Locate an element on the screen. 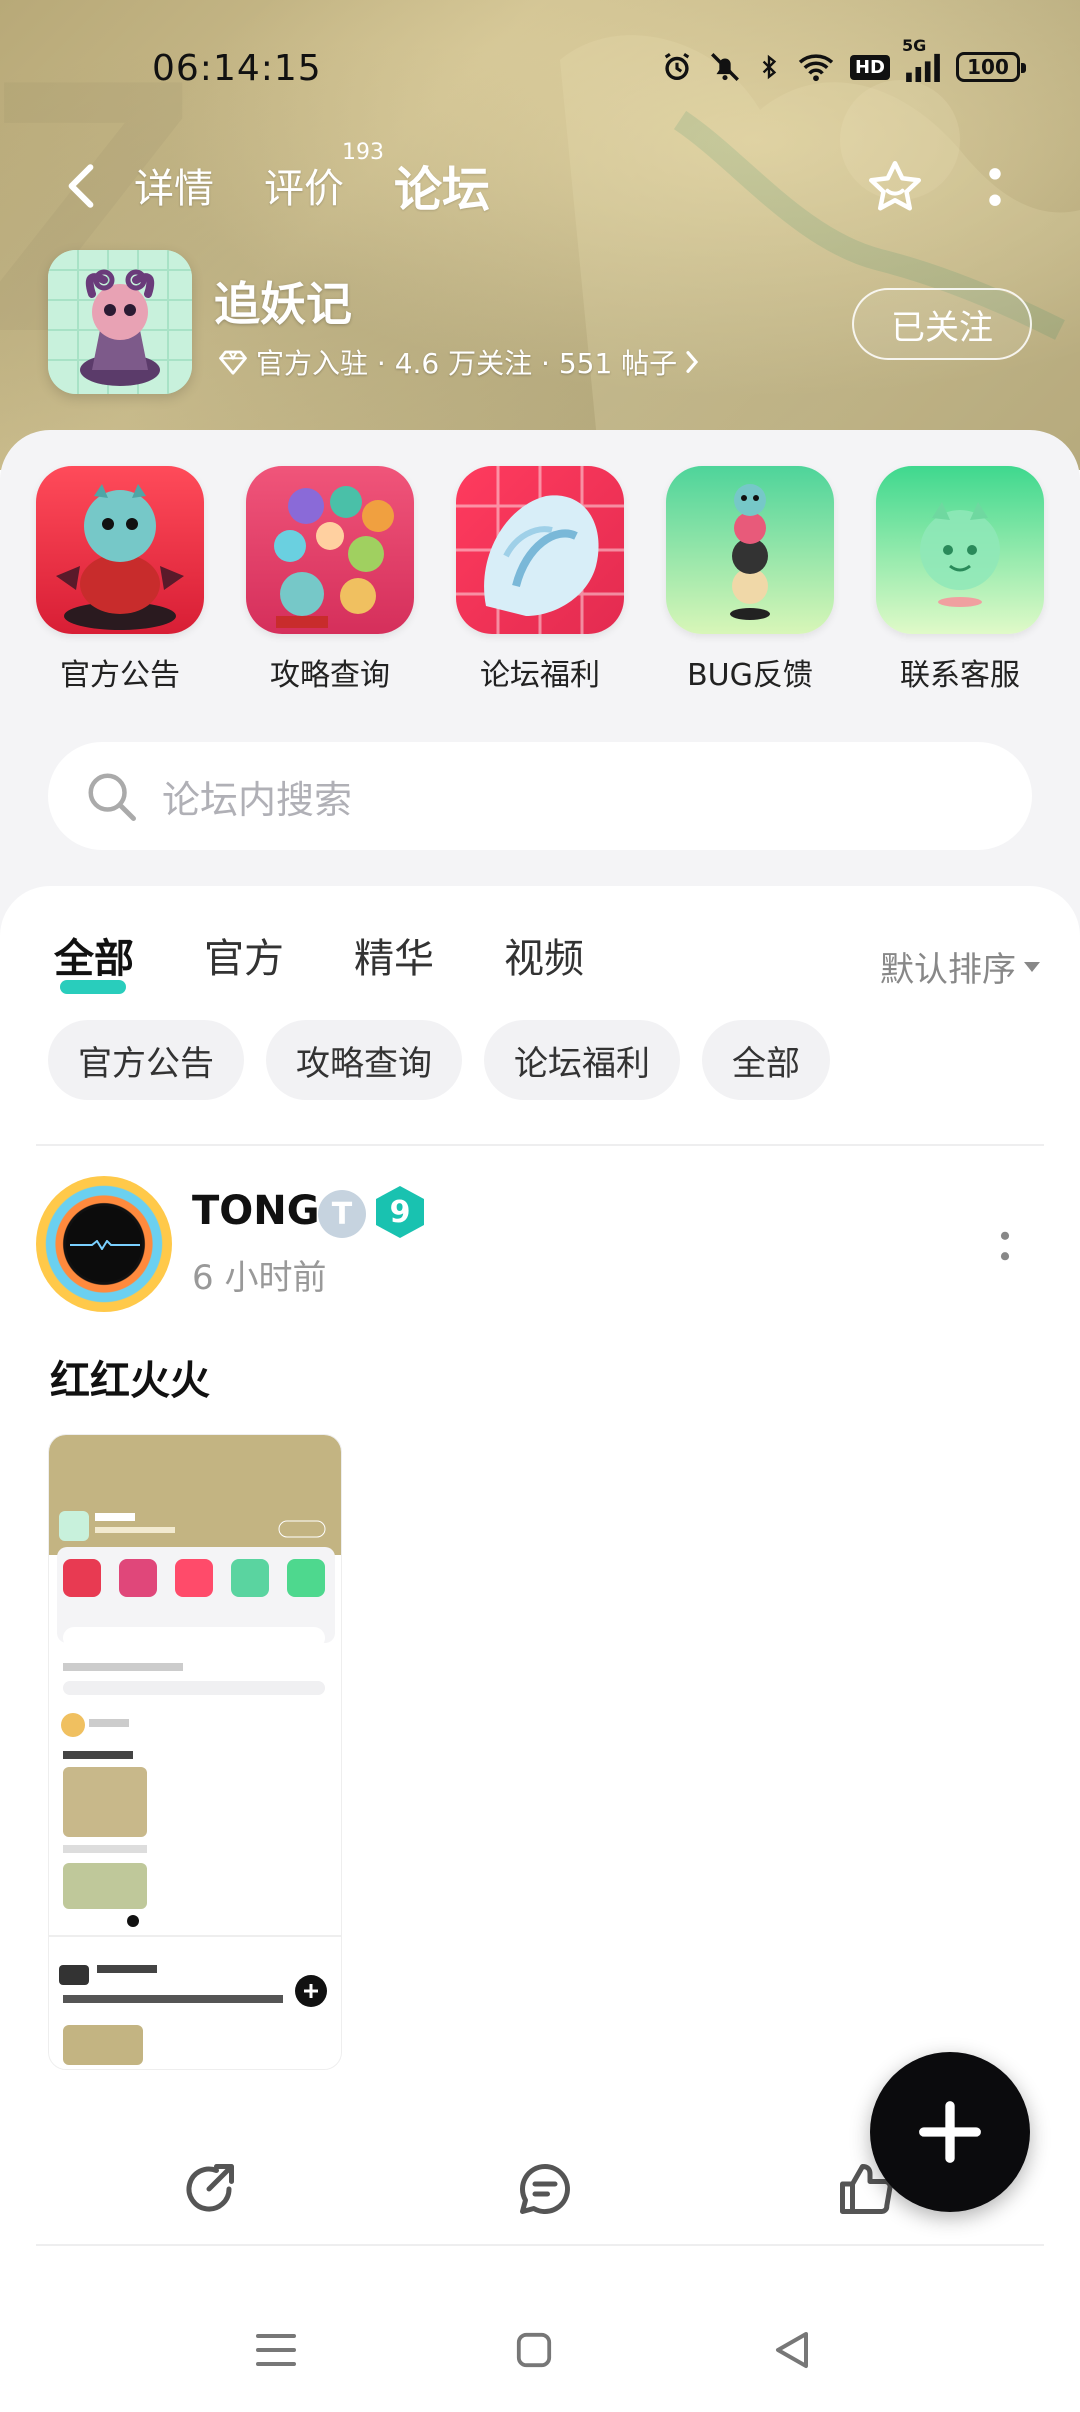  filter-all-label: 全部 is located at coordinates (94, 959).